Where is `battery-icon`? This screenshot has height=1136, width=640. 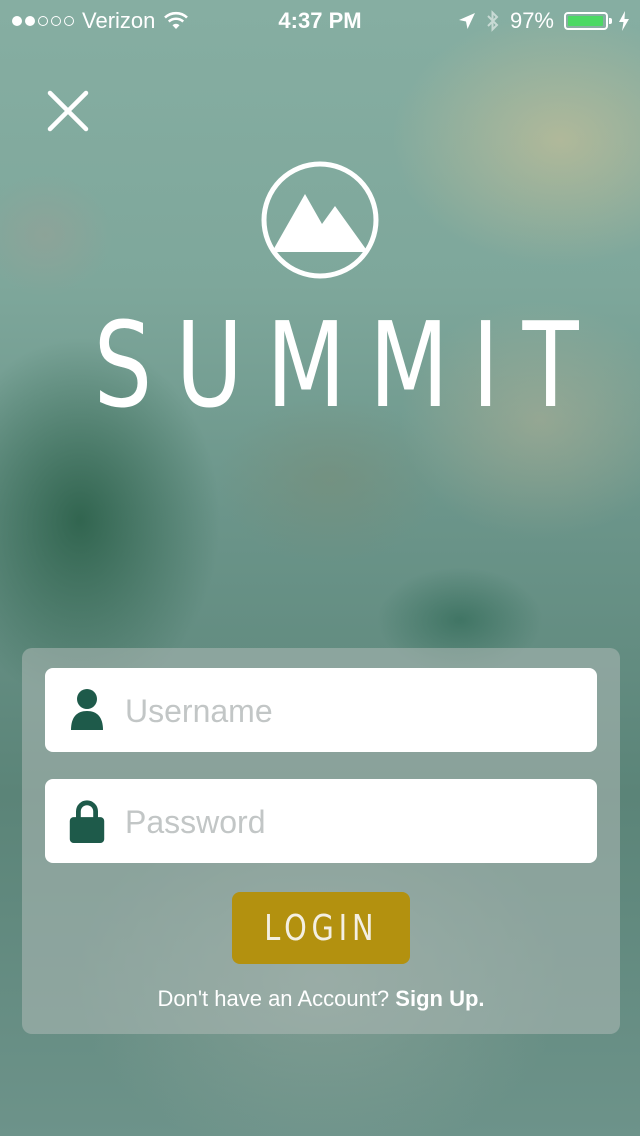
battery-icon is located at coordinates (588, 21).